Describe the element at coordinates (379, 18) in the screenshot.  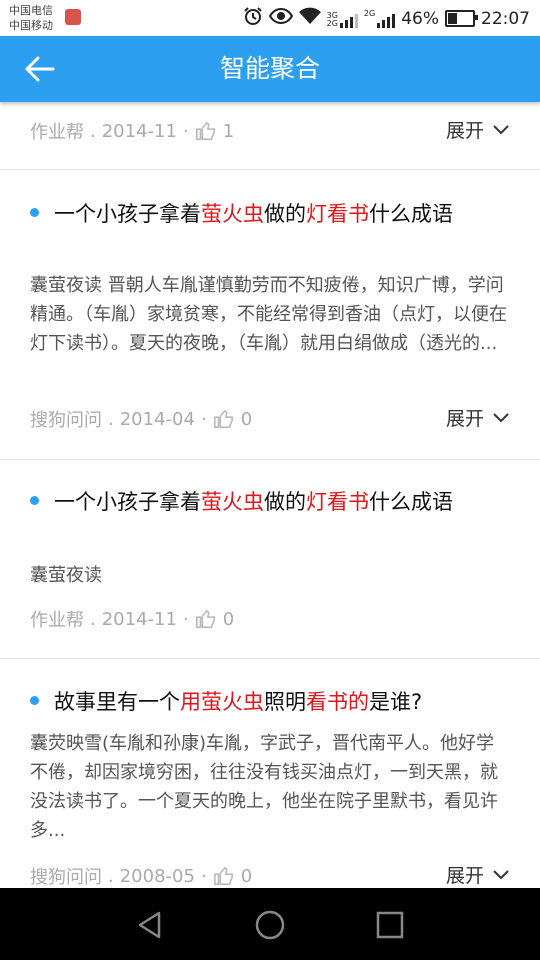
I see `signal-icon-2: 2G` at that location.